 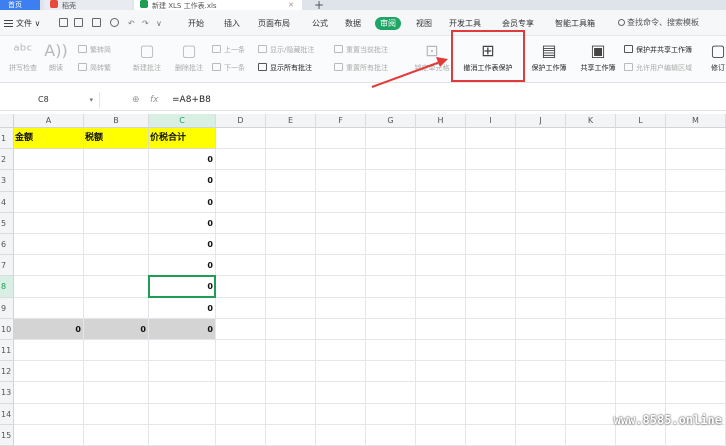 What do you see at coordinates (7, 202) in the screenshot?
I see `row-header-4: 4` at bounding box center [7, 202].